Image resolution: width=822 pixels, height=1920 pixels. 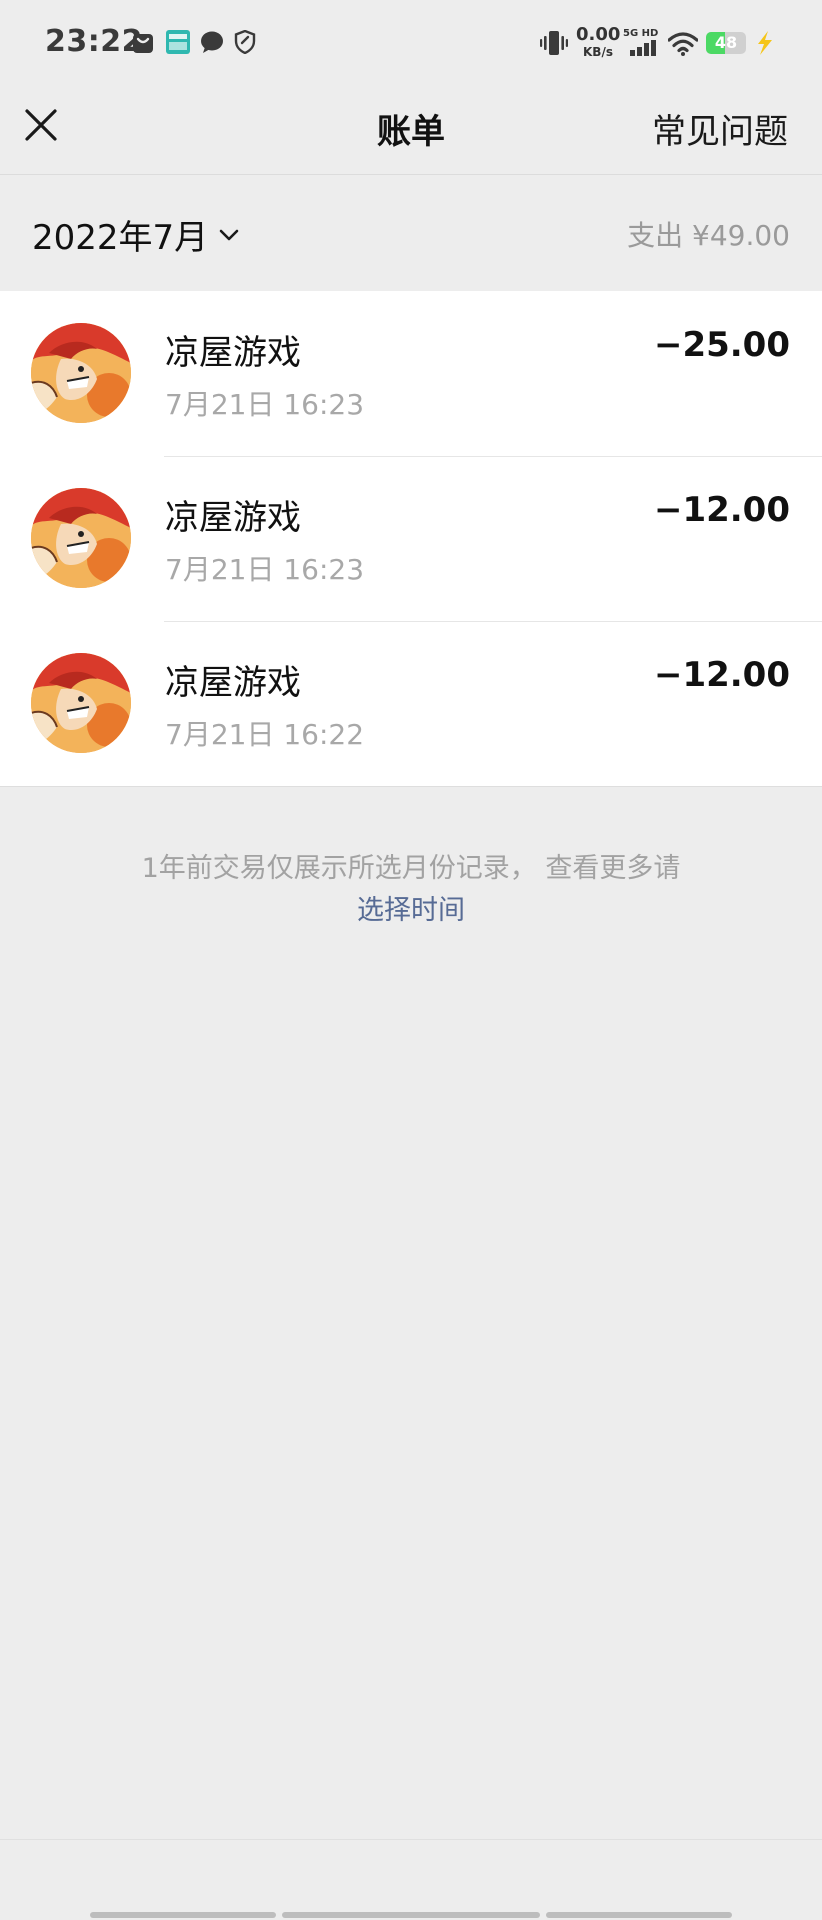 I want to click on month-header: 2022年7月 支出 ¥49.00, so click(x=411, y=233).